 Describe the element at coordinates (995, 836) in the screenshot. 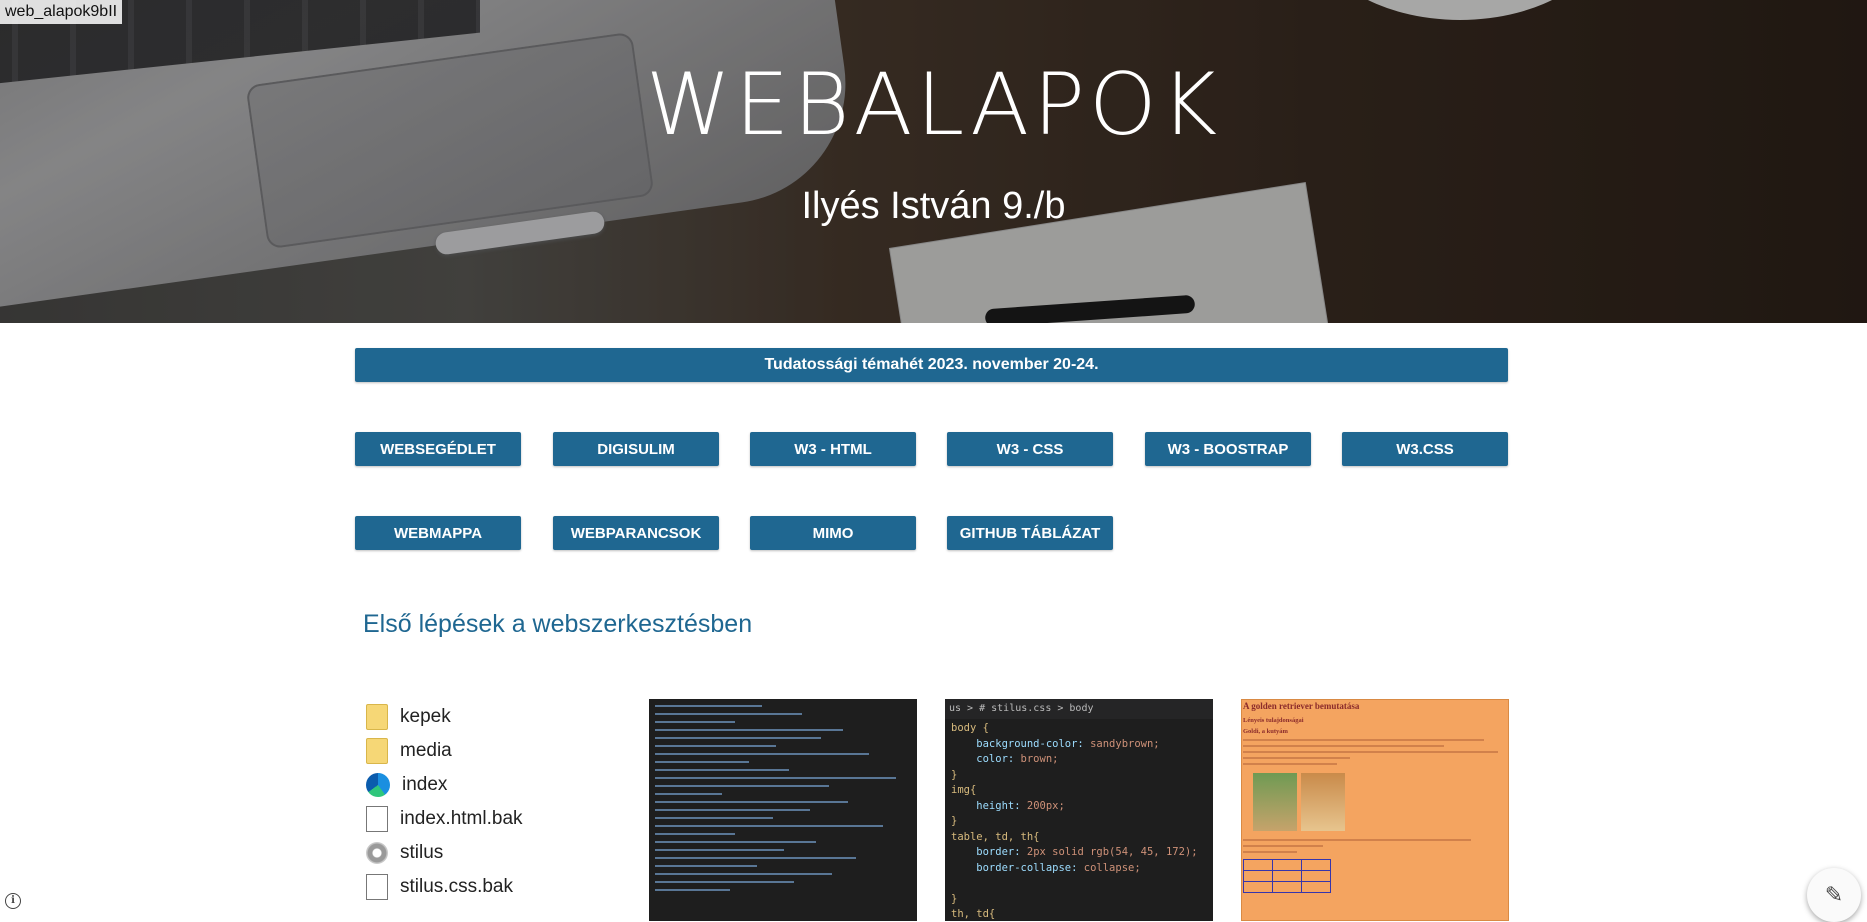

I see `css-code-line: table, td, th{` at that location.